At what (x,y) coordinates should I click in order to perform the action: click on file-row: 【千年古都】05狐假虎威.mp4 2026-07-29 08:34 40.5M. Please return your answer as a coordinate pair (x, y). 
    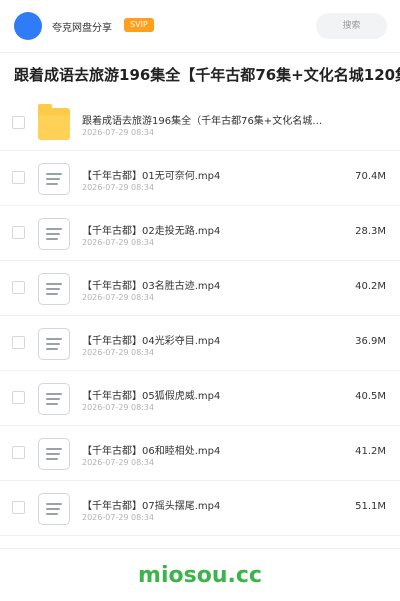
    Looking at the image, I should click on (200, 398).